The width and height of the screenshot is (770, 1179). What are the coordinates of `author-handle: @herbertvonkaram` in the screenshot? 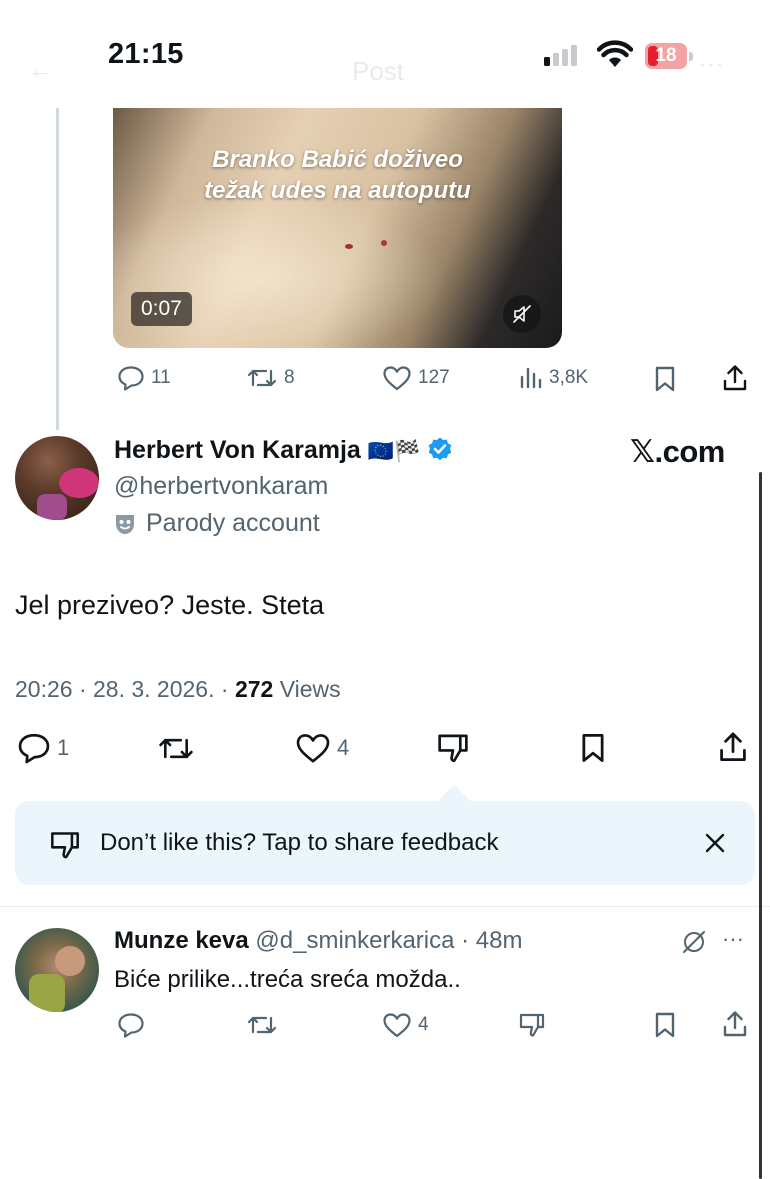 It's located at (221, 486).